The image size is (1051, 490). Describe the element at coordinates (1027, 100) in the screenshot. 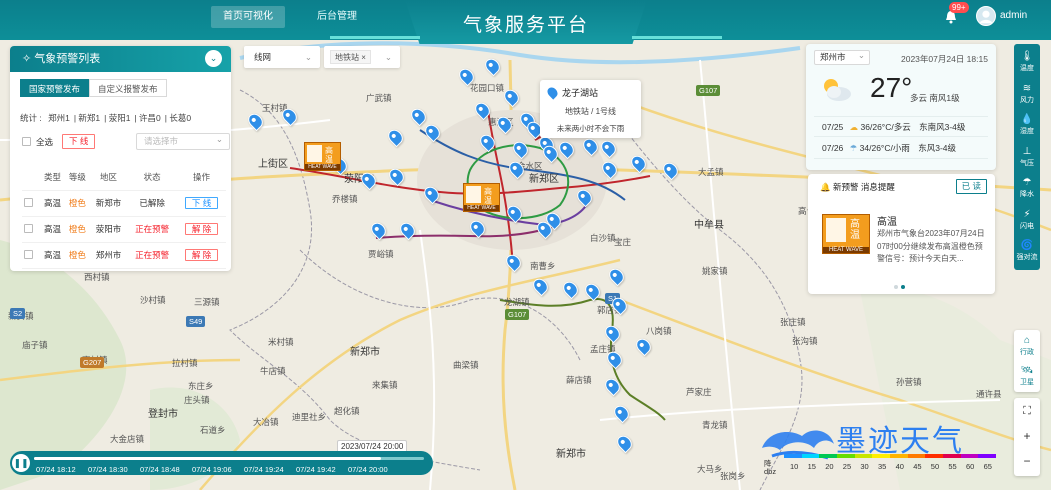

I see `toolbar-label: 风力` at that location.